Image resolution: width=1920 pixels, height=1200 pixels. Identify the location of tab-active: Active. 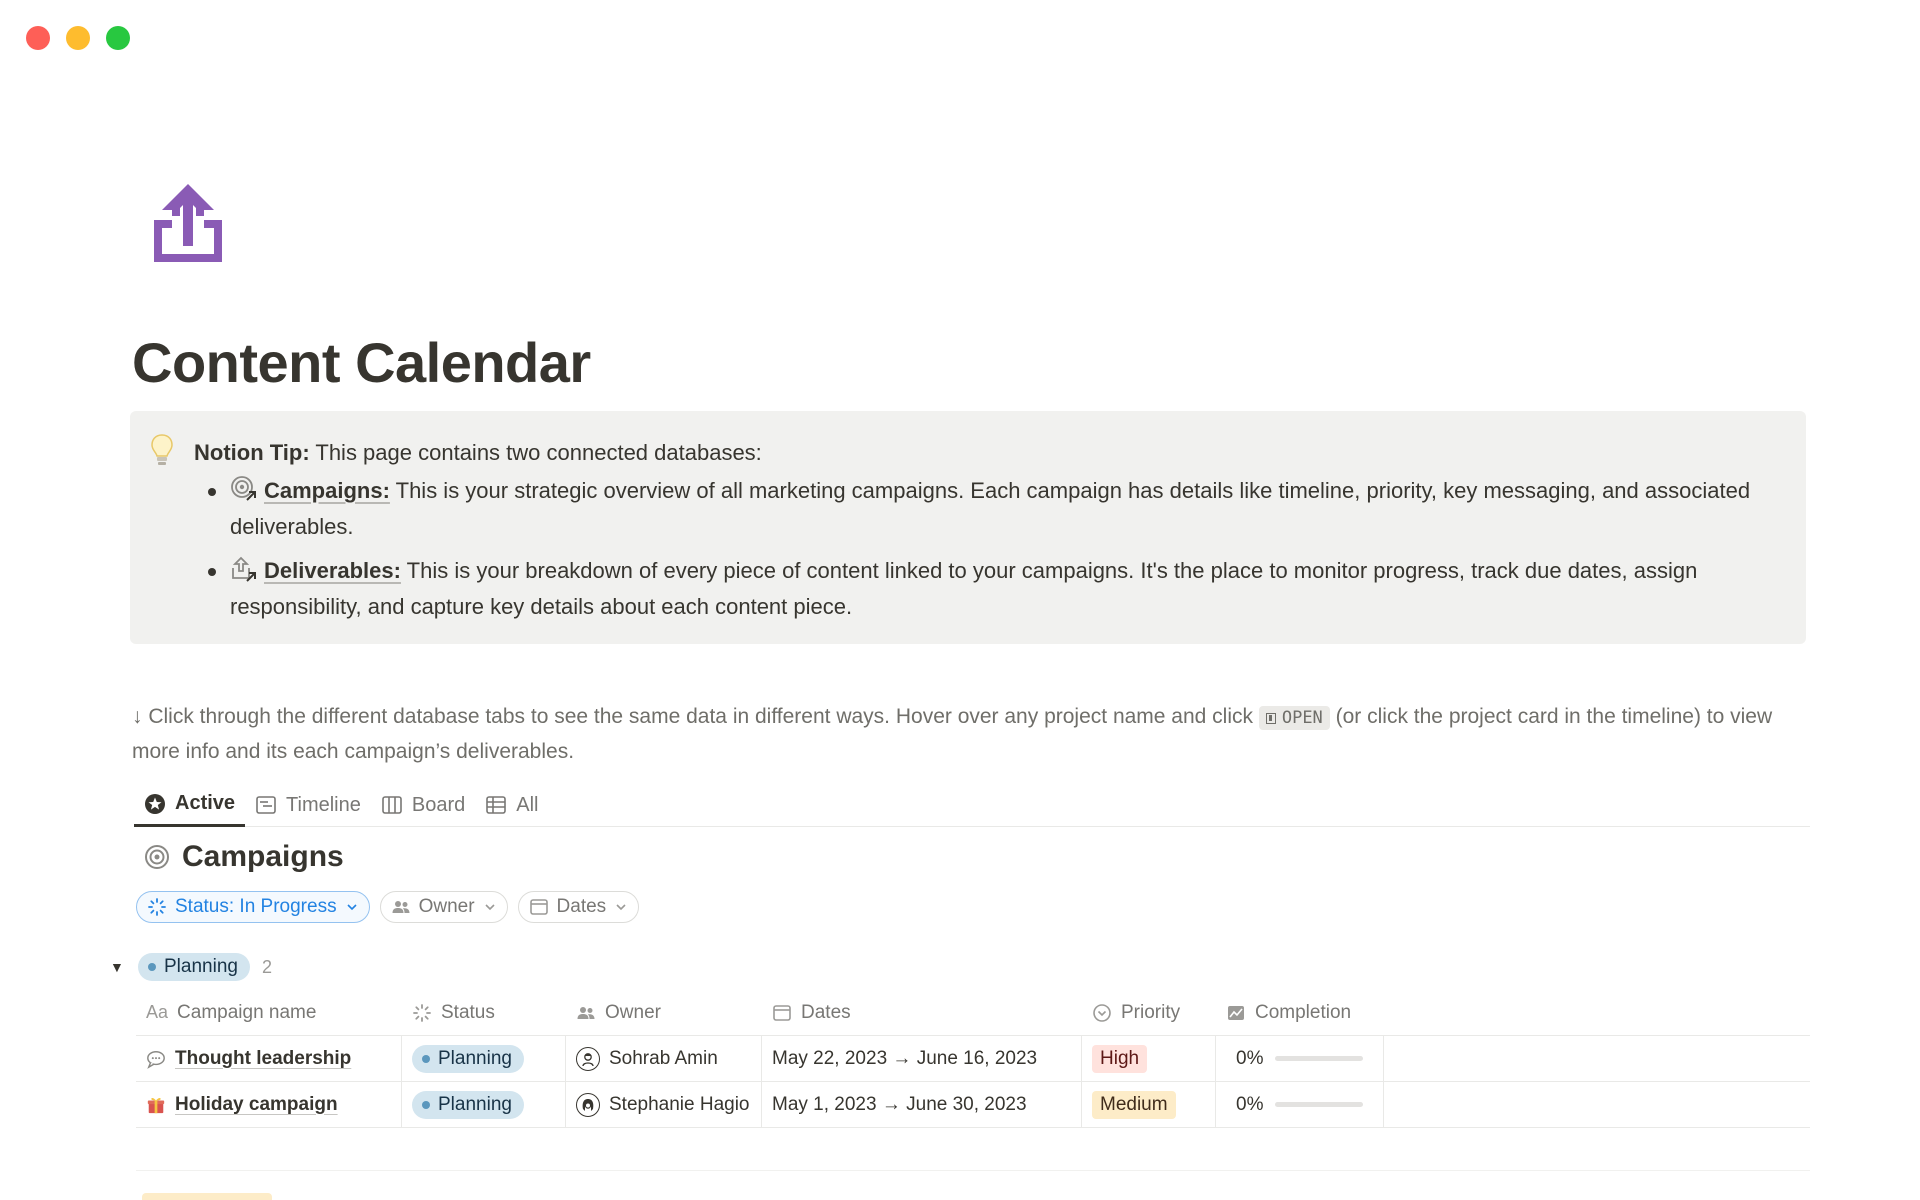
(190, 805).